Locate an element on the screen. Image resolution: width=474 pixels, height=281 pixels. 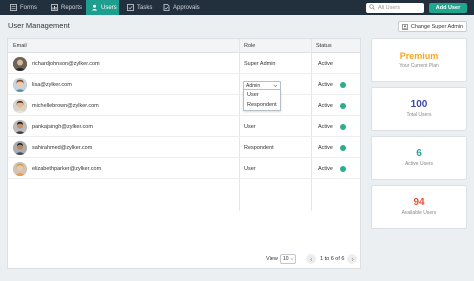
chevron-down-icon is located at coordinates (292, 260).